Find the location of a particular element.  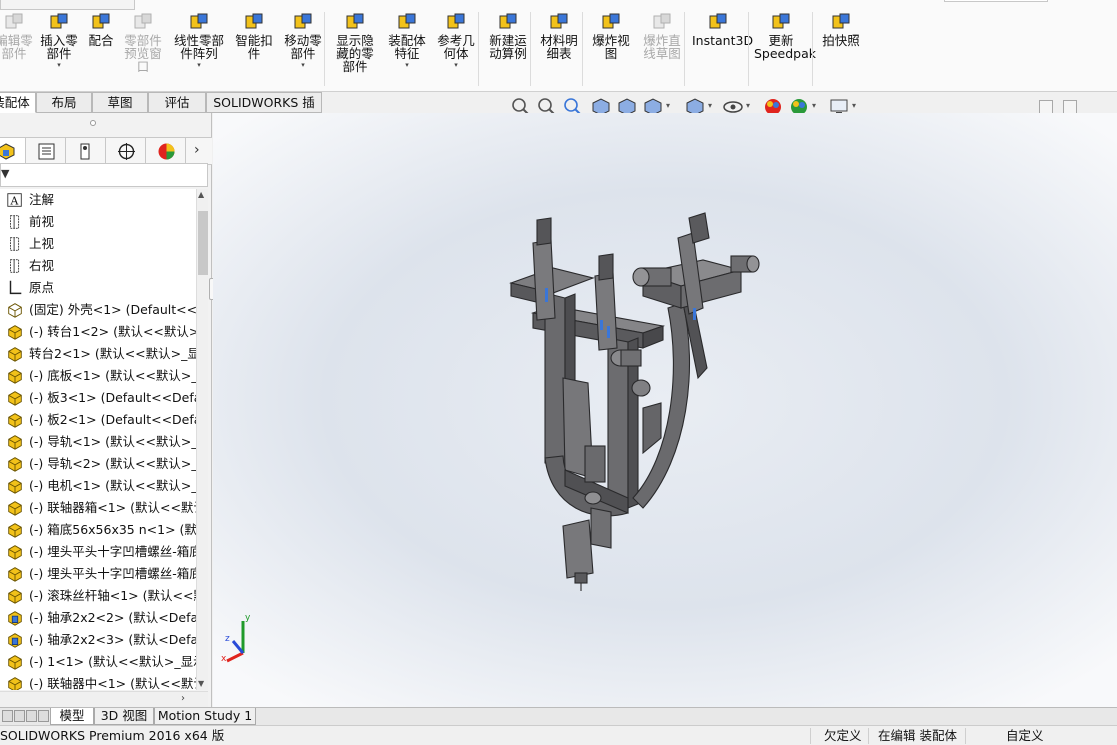

scroll-thumb is located at coordinates (203, 243).